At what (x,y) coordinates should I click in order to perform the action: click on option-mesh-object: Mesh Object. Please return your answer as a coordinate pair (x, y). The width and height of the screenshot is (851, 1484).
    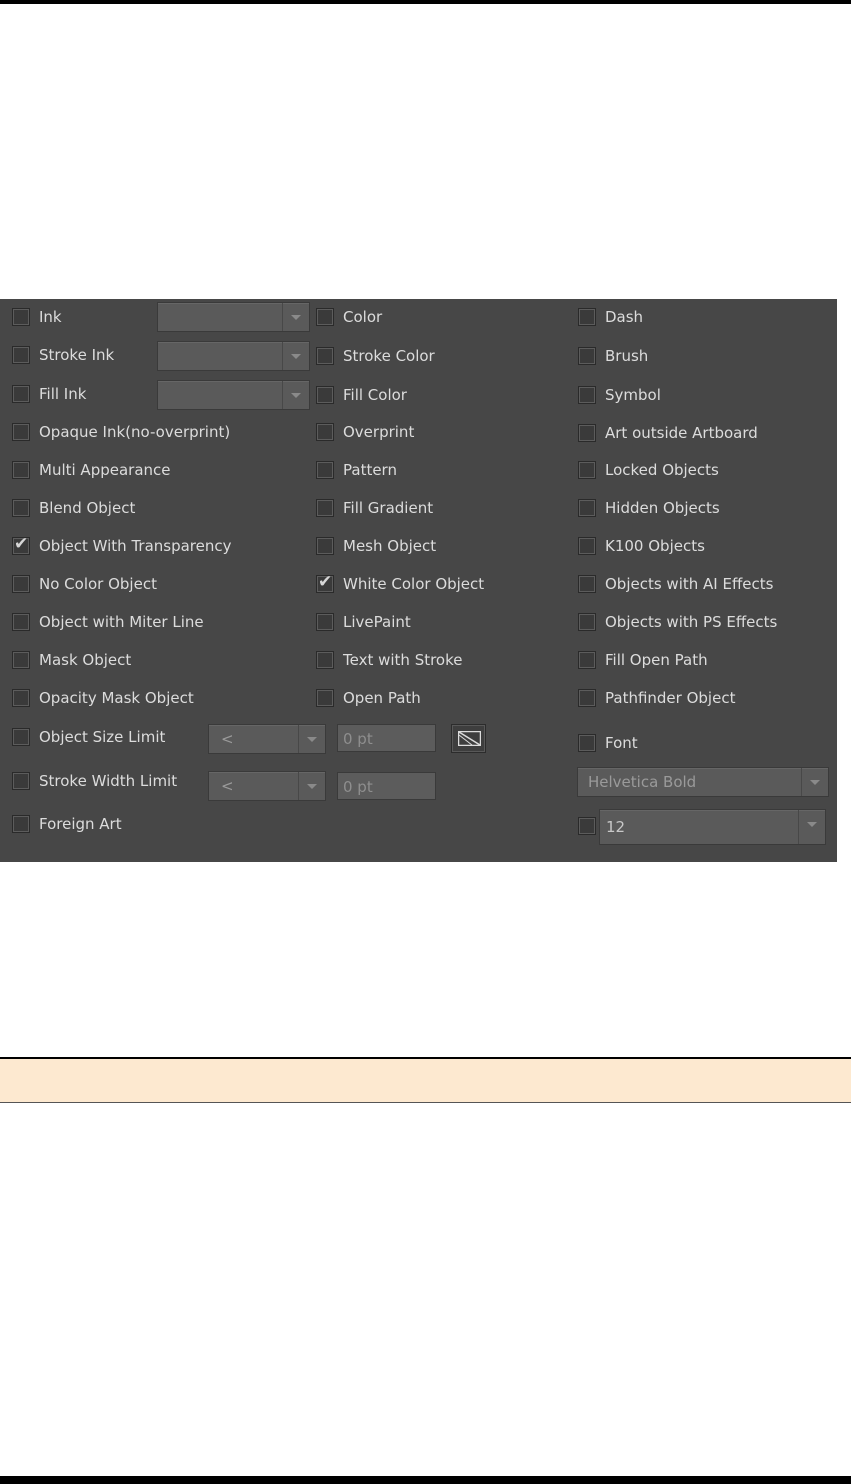
    Looking at the image, I should click on (376, 546).